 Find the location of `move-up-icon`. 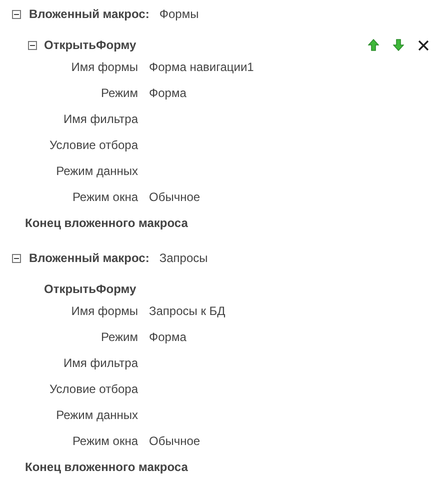

move-up-icon is located at coordinates (373, 45).